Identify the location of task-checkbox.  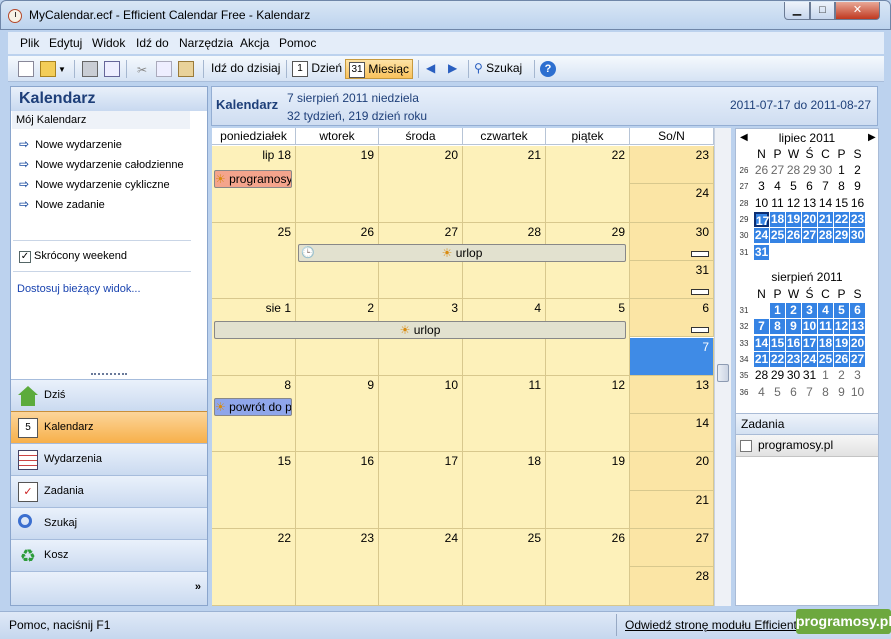
(746, 446).